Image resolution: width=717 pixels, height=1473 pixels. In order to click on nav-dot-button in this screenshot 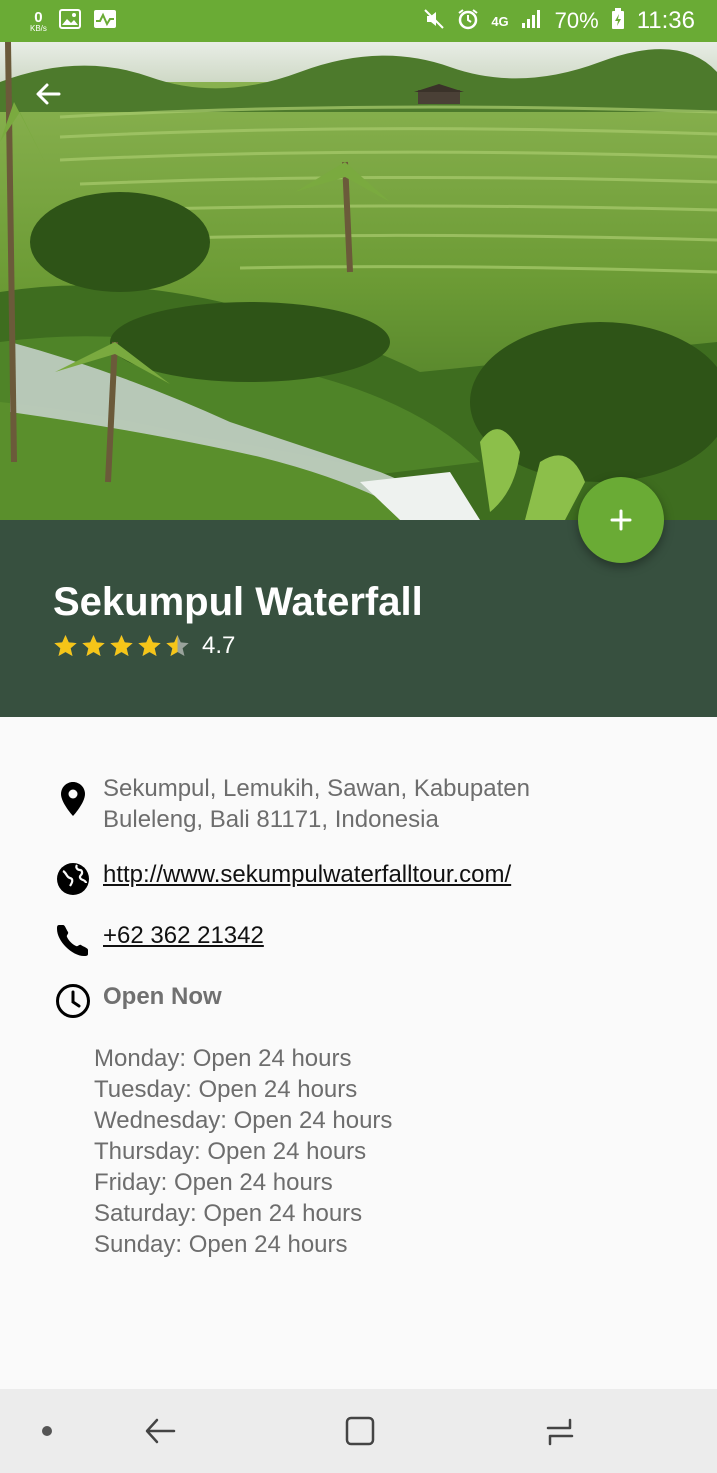, I will do `click(47, 1431)`.